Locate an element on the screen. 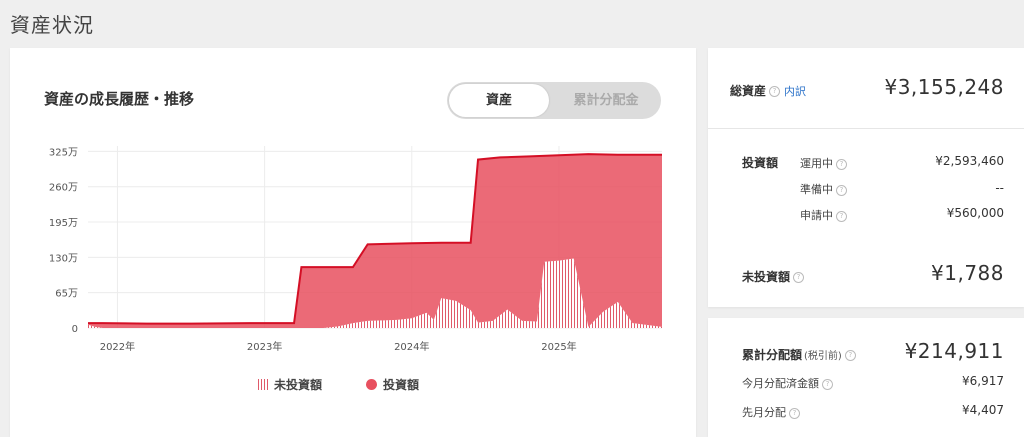 This screenshot has width=1024, height=437. page-title: 資産状況 is located at coordinates (52, 25).